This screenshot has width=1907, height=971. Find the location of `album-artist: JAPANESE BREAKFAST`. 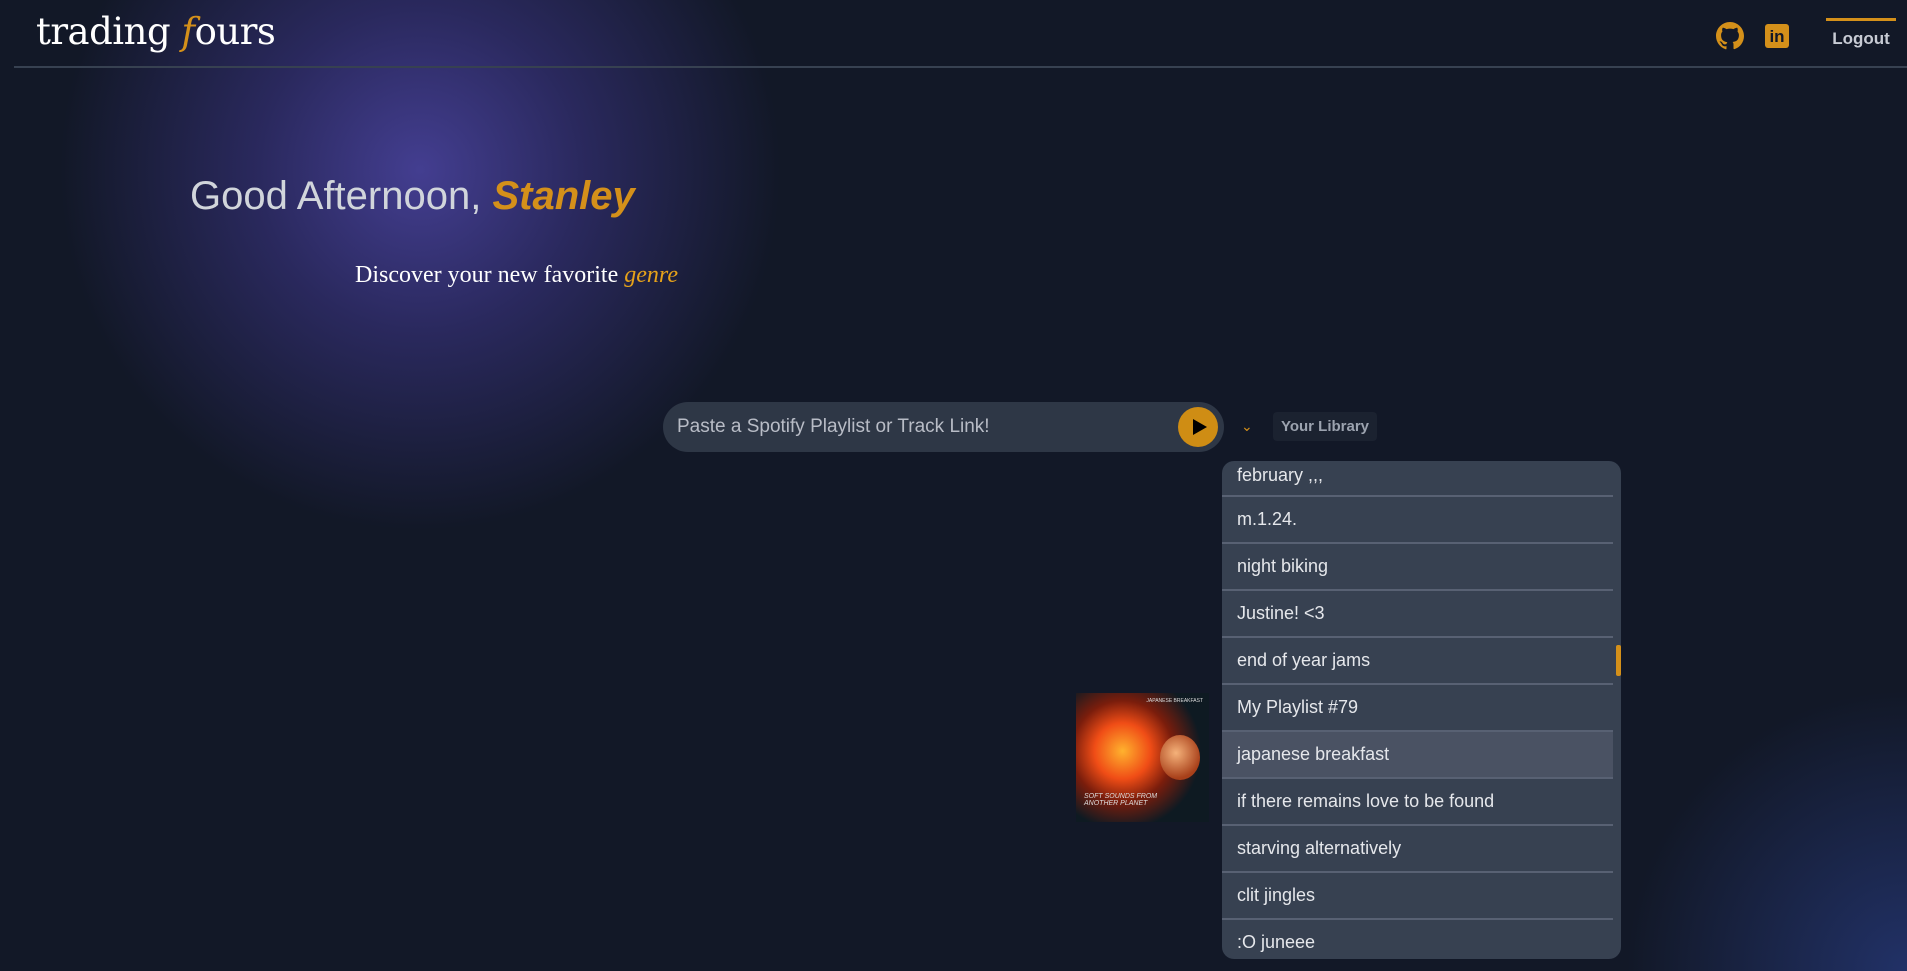

album-artist: JAPANESE BREAKFAST is located at coordinates (1174, 701).